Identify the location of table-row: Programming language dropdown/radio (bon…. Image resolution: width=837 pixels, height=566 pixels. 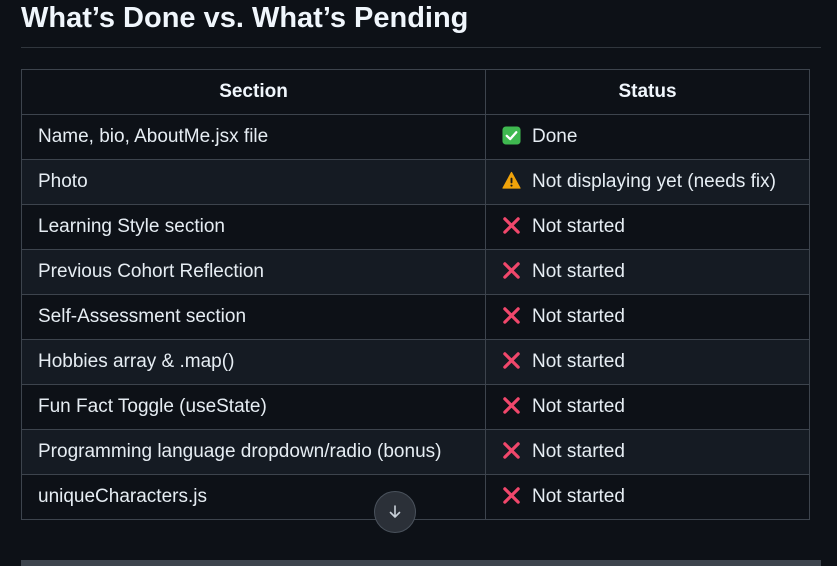
(415, 452).